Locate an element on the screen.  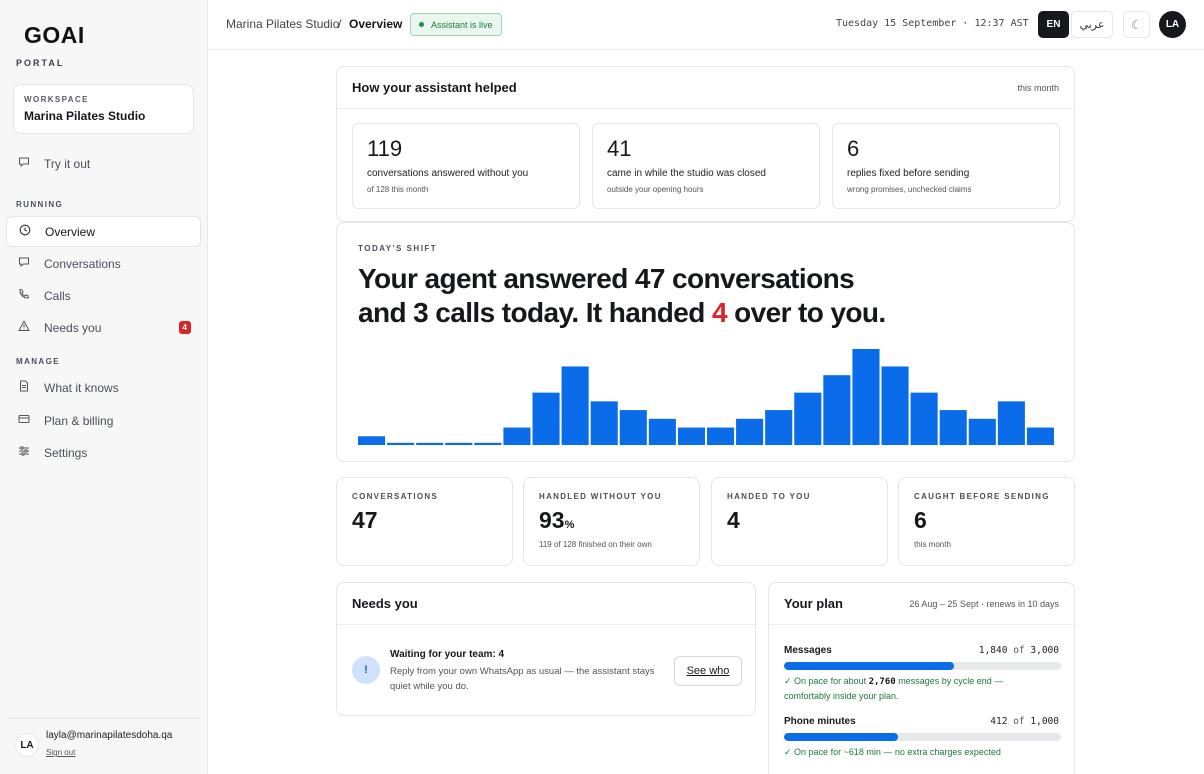
card-title: How your assistant helped is located at coordinates (434, 87).